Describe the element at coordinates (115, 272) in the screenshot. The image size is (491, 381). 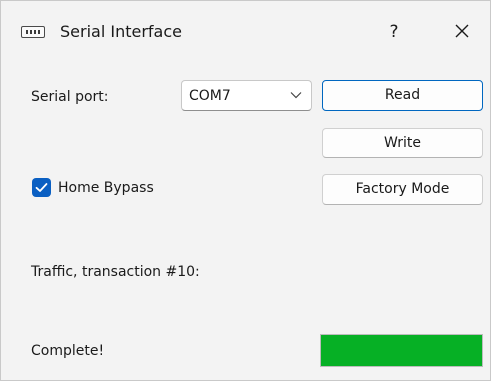
I see `traffic-label: Traffic, transaction #10:` at that location.